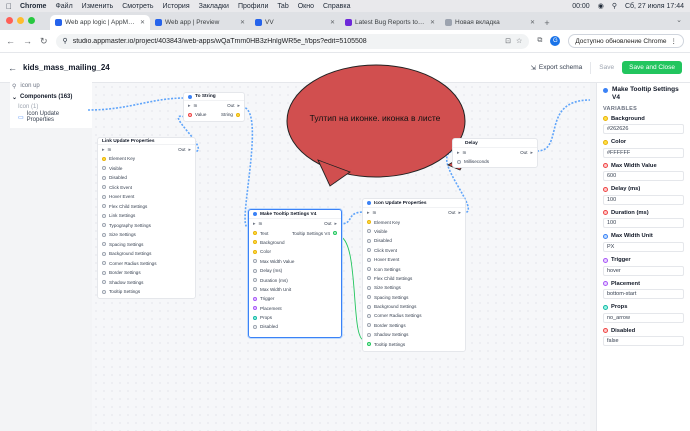 The height and width of the screenshot is (431, 690). What do you see at coordinates (336, 6) in the screenshot?
I see `menu-help: Справка` at bounding box center [336, 6].